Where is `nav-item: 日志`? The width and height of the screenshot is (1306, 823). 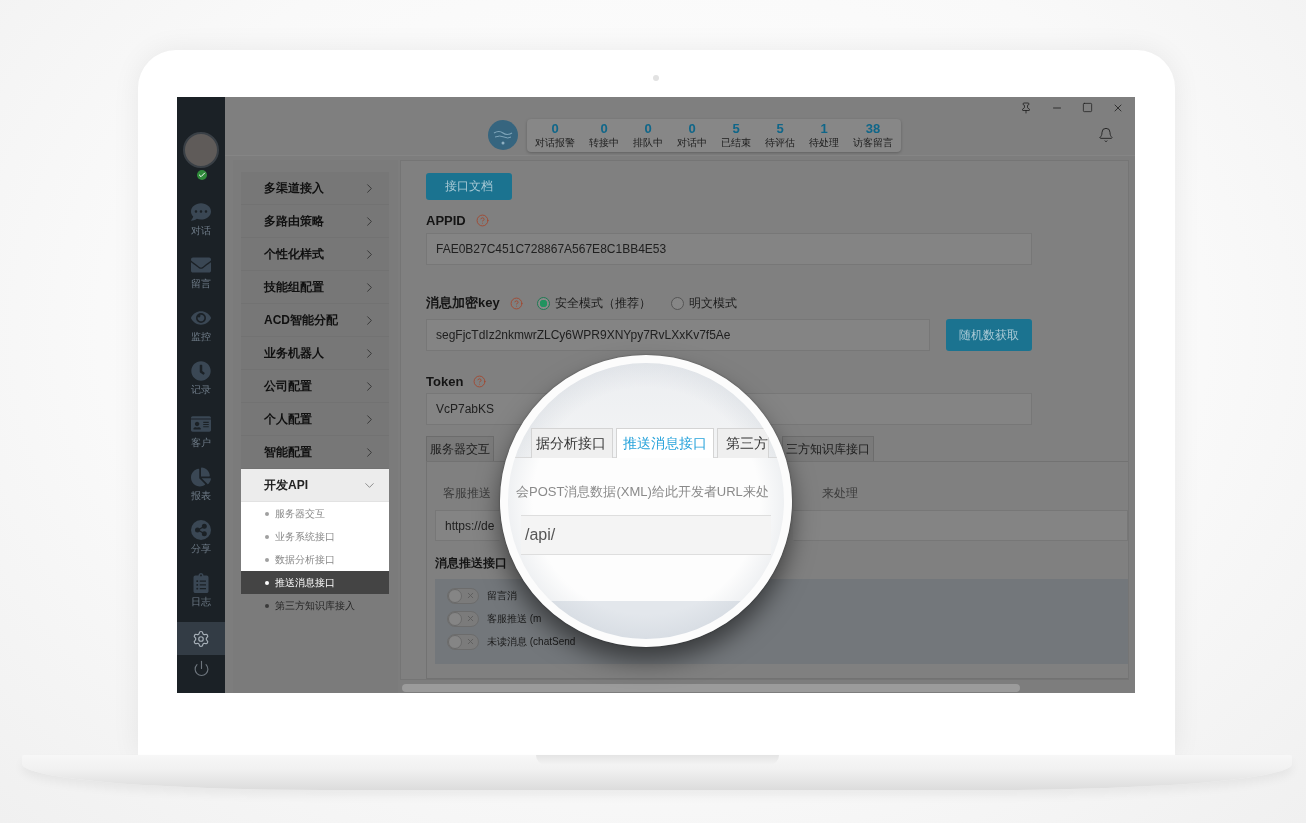 nav-item: 日志 is located at coordinates (201, 590).